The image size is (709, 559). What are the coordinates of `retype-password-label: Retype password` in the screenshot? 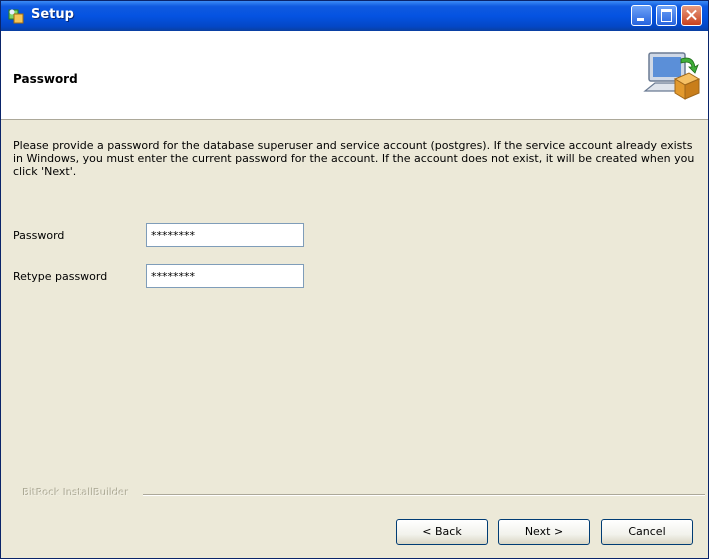 It's located at (60, 276).